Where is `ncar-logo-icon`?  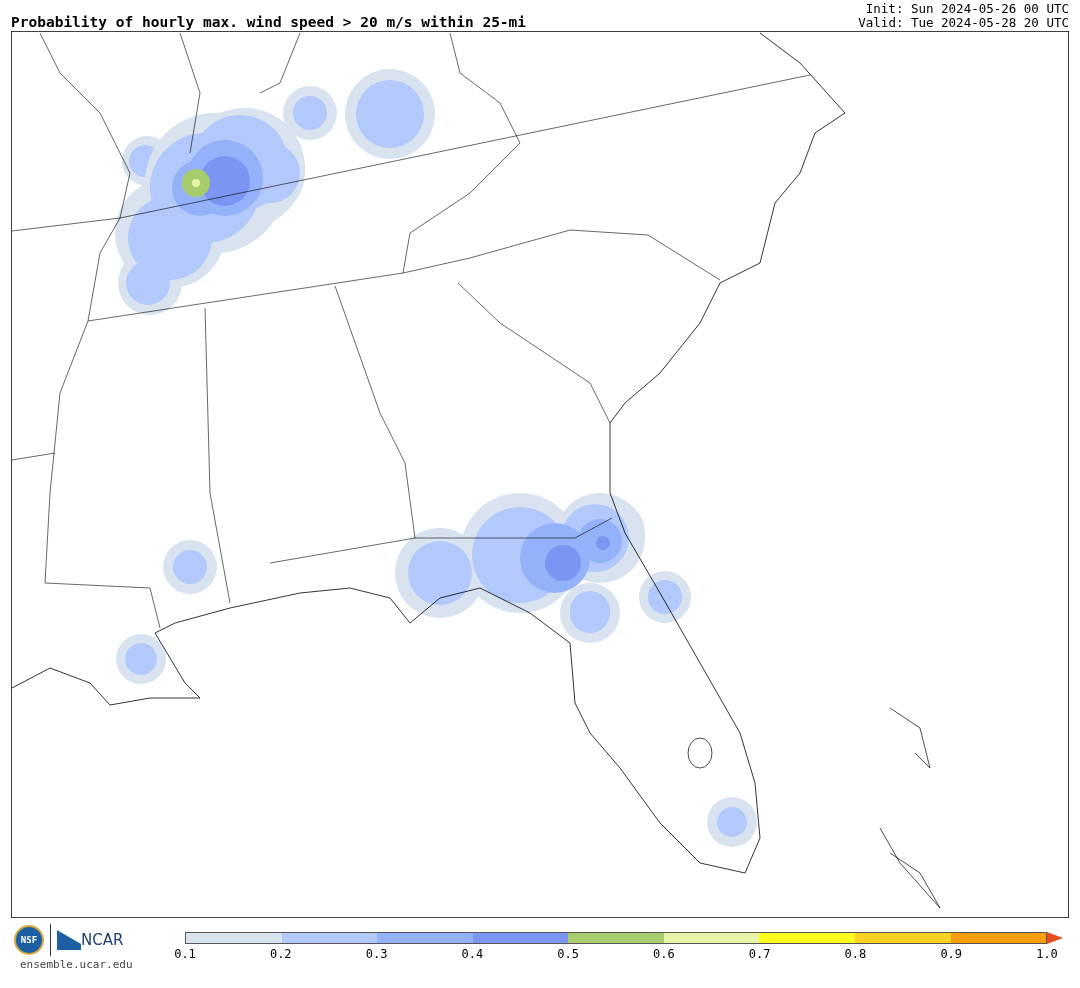 ncar-logo-icon is located at coordinates (69, 940).